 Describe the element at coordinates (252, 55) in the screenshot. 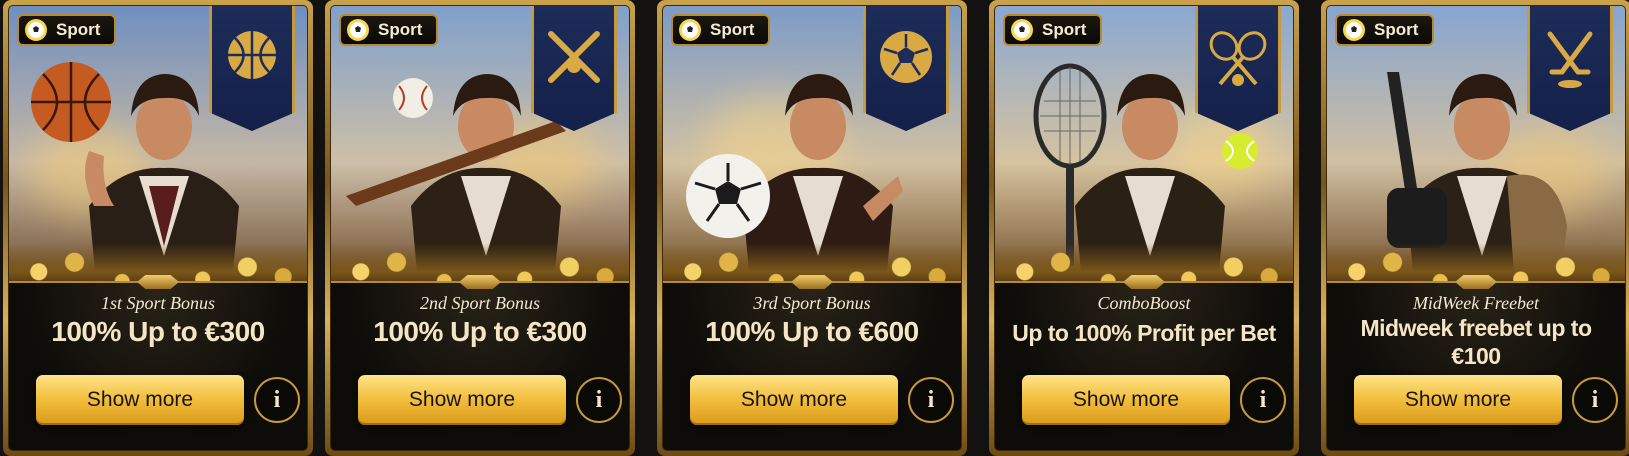

I see `basketball-icon` at that location.